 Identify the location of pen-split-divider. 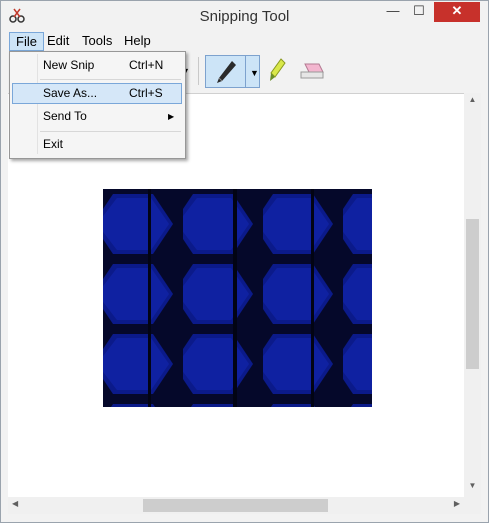
(245, 71).